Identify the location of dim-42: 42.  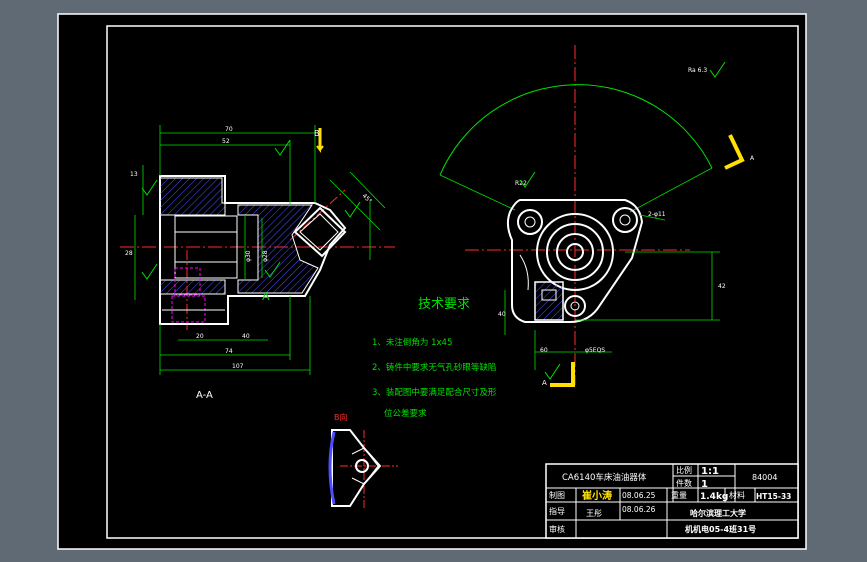
(722, 286).